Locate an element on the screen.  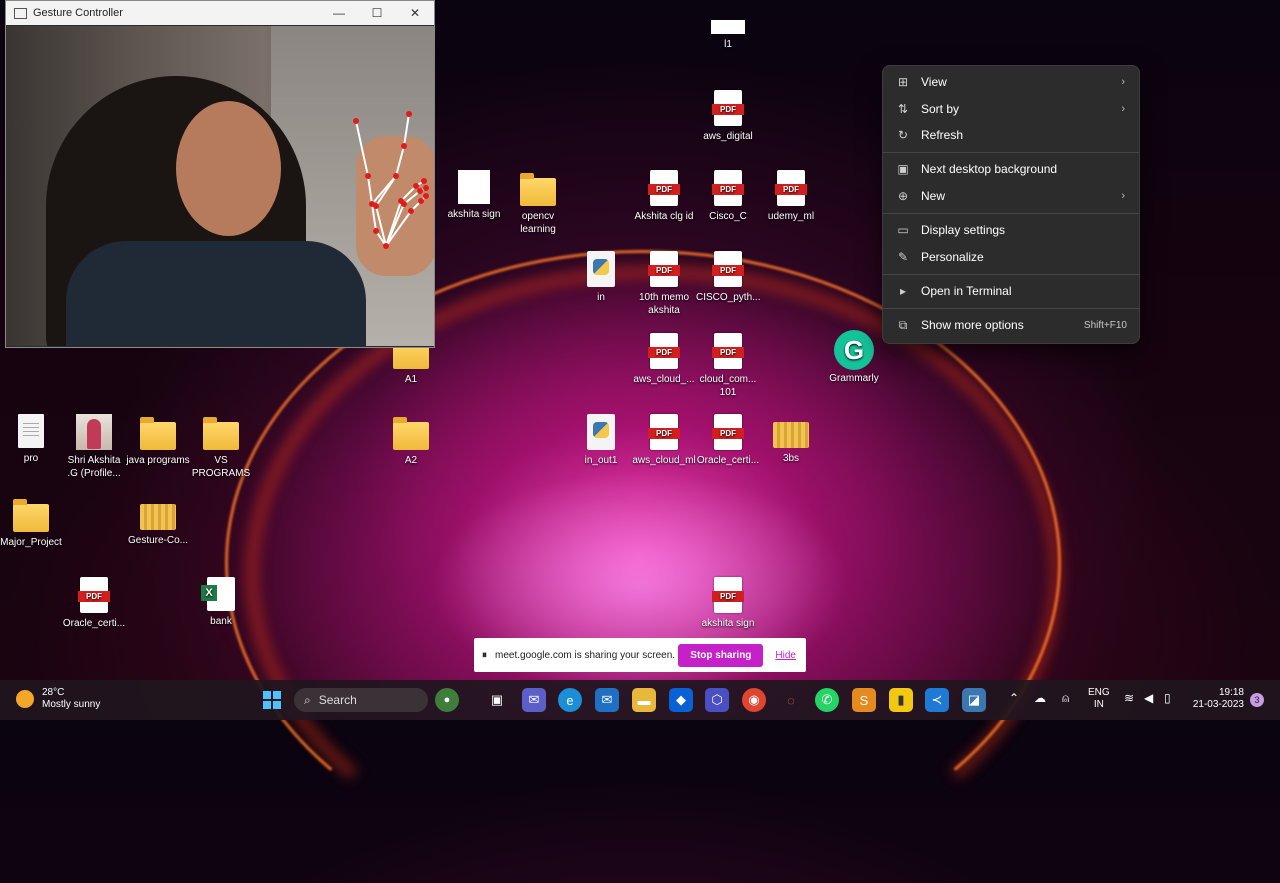
python-app-button: ◪ is located at coordinates (974, 700).